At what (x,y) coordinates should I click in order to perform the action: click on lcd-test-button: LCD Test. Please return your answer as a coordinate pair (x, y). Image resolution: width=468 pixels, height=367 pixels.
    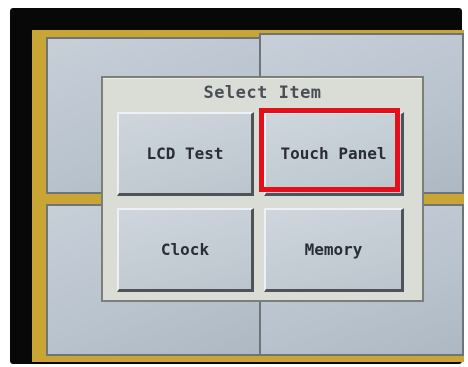
    Looking at the image, I should click on (185, 154).